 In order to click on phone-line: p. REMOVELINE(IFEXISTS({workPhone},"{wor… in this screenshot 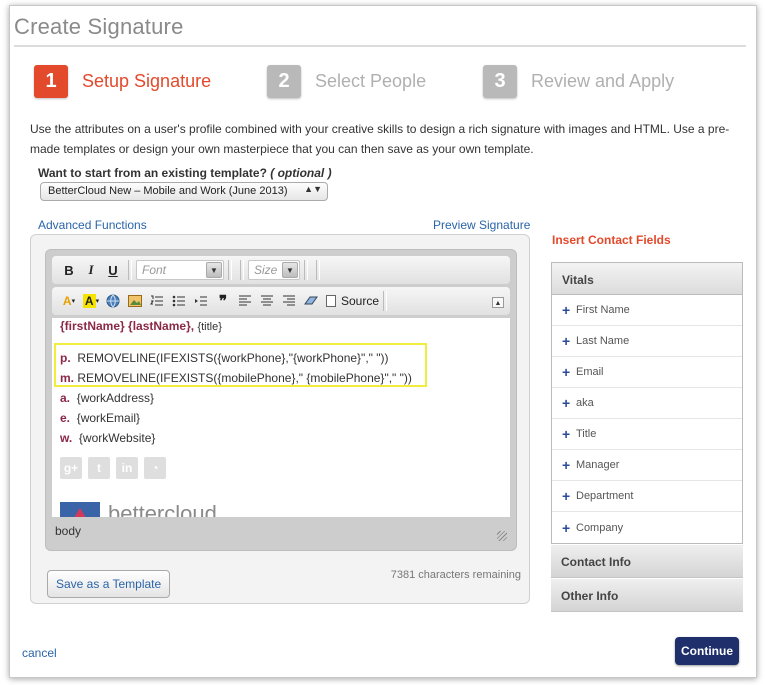, I will do `click(224, 358)`.